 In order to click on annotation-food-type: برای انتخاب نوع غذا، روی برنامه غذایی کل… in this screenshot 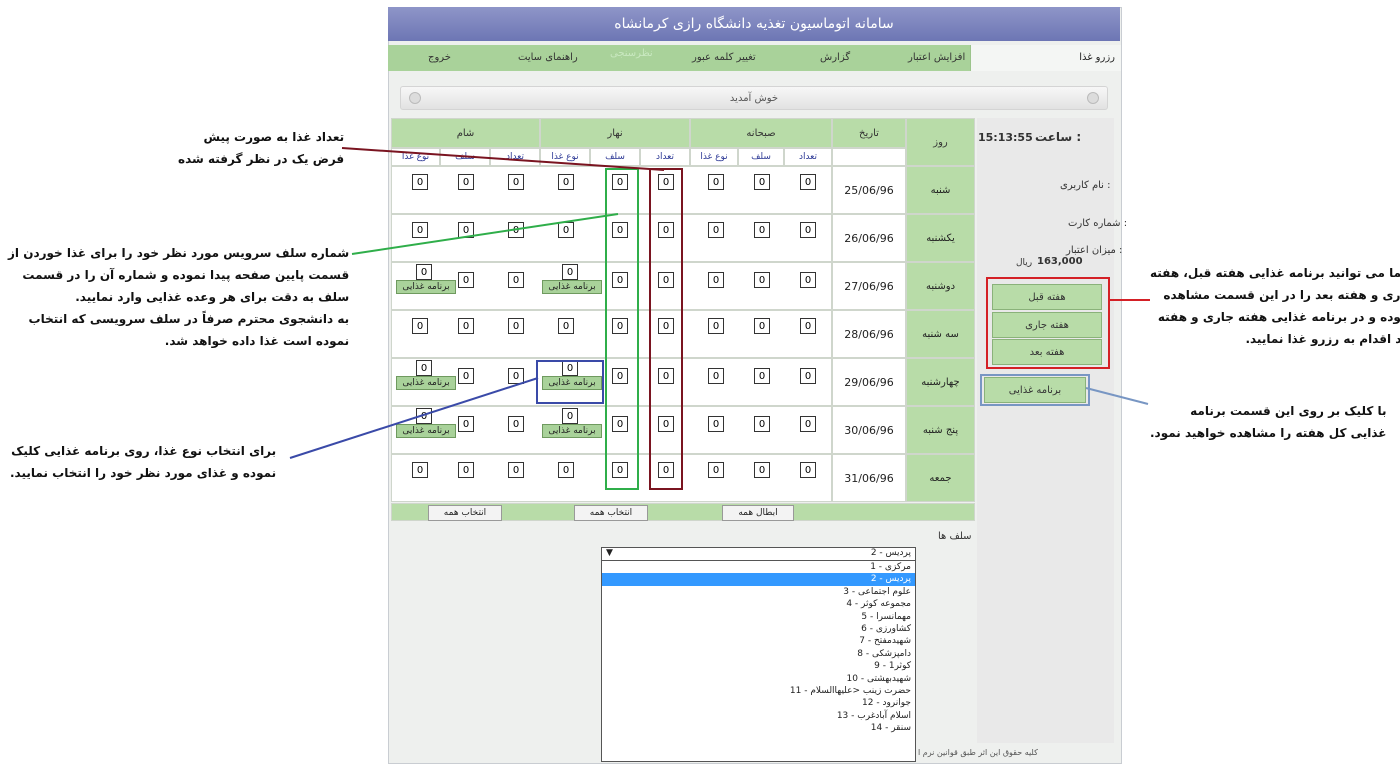, I will do `click(143, 462)`.